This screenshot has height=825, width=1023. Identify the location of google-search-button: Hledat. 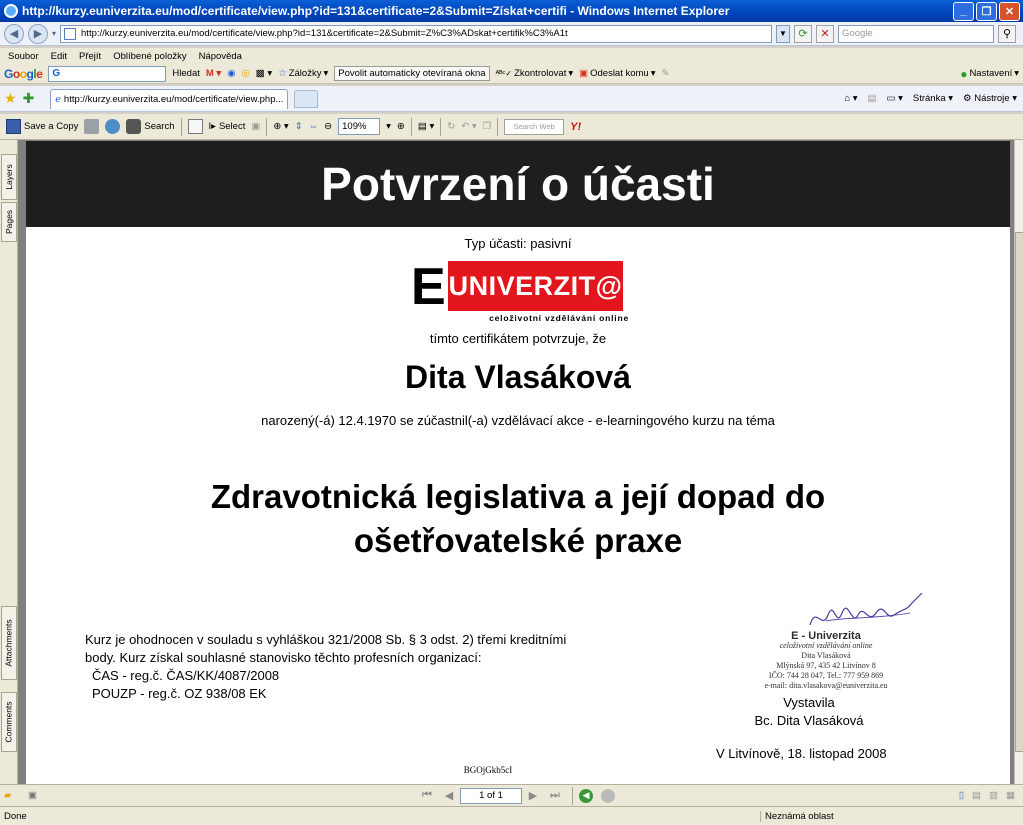
(185, 73).